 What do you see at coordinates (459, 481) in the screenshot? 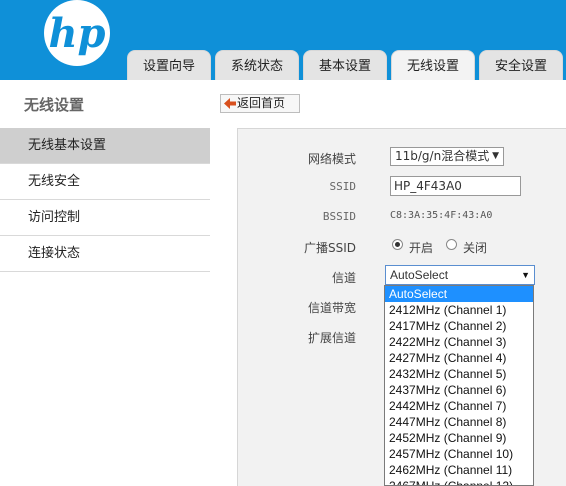
I see `channel-option: 2467MHz (Channel 12)` at bounding box center [459, 481].